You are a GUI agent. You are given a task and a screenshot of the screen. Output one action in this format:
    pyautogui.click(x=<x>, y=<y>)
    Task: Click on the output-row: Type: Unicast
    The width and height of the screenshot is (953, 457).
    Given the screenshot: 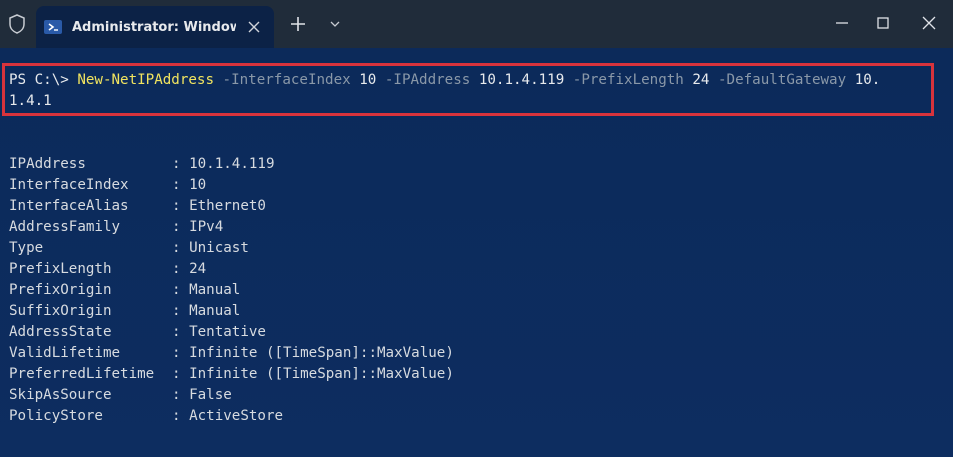 What is the action you would take?
    pyautogui.click(x=129, y=248)
    